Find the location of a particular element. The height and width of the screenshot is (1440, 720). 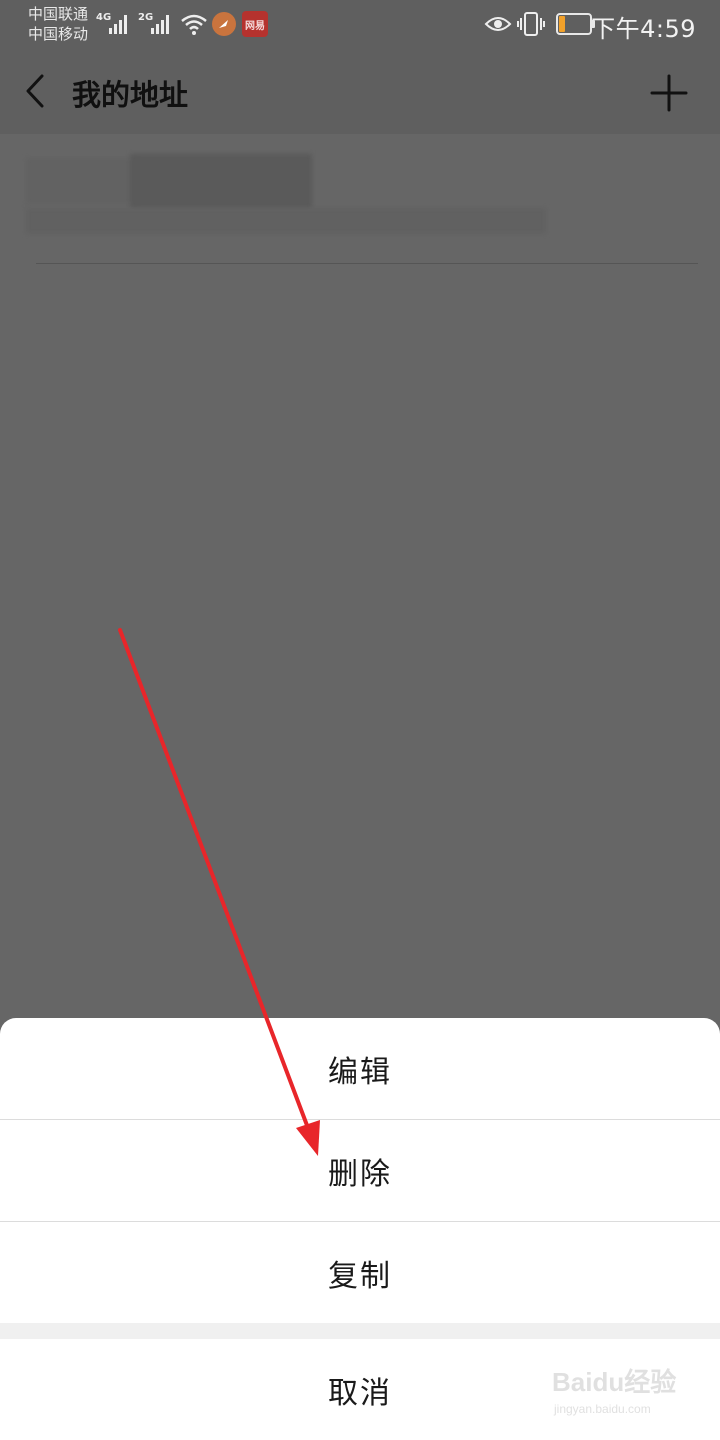

battery-icon is located at coordinates (576, 24).